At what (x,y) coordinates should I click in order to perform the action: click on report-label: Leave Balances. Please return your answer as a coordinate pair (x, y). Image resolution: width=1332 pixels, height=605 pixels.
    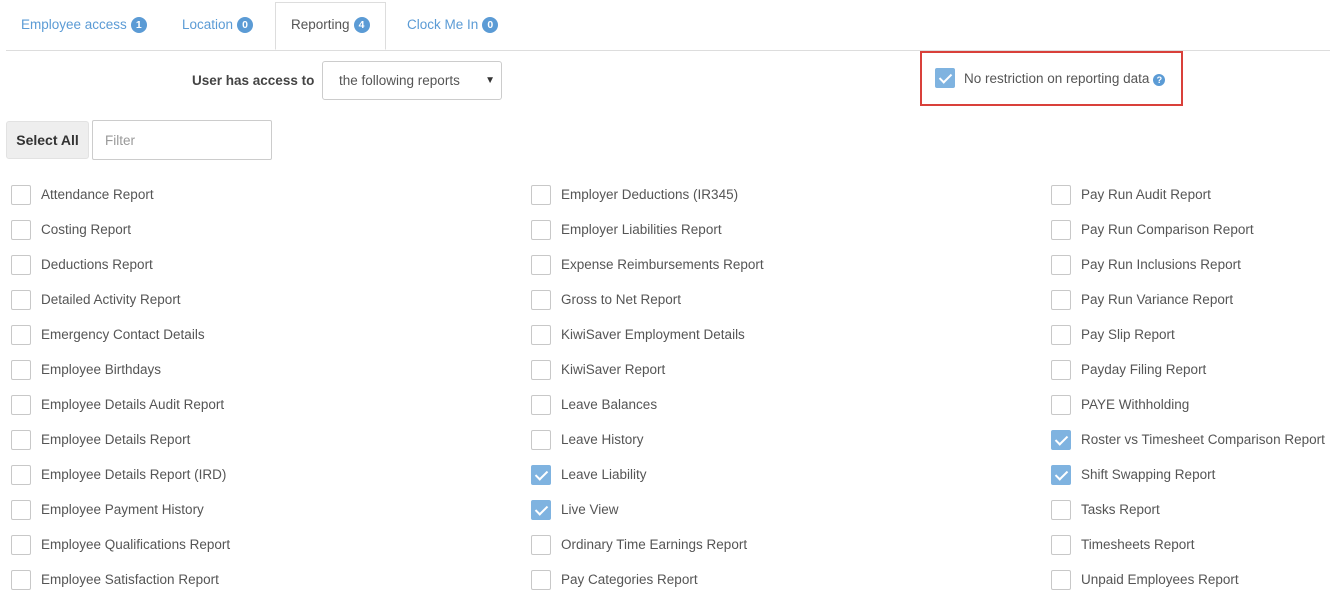
    Looking at the image, I should click on (609, 404).